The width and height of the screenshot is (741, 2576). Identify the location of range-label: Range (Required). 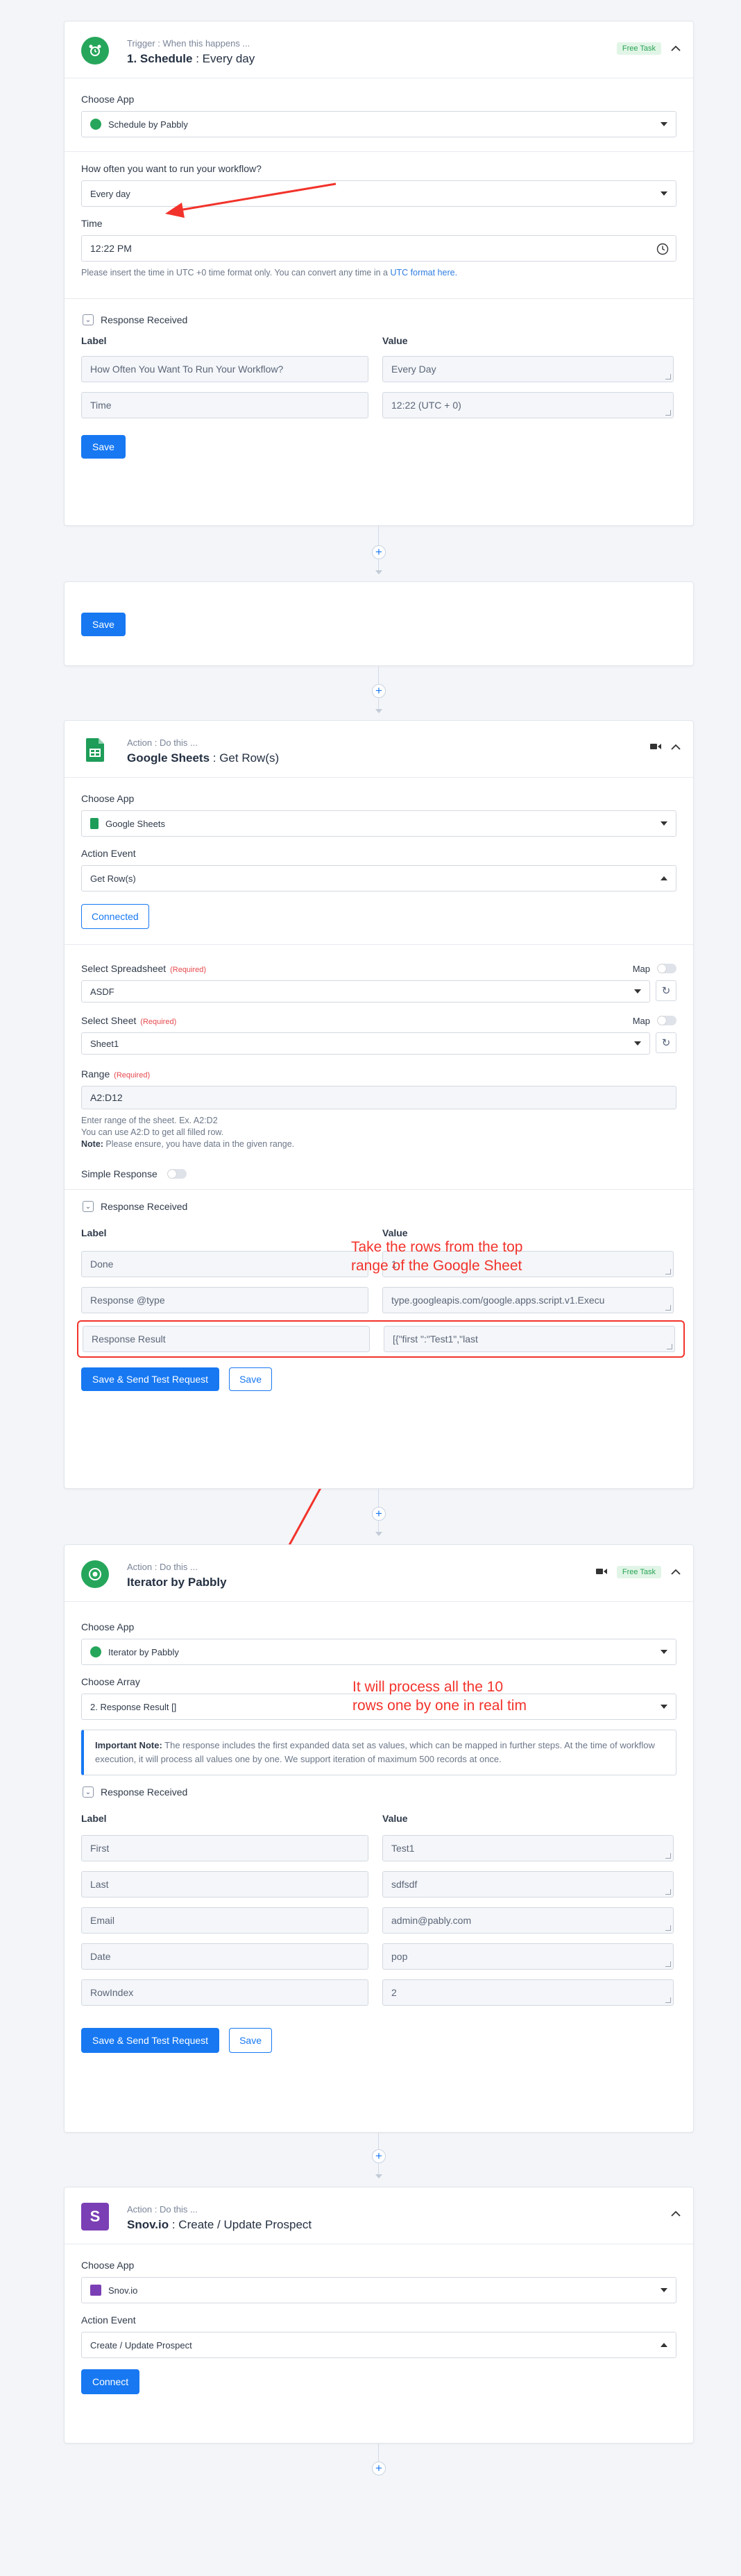
(116, 1074).